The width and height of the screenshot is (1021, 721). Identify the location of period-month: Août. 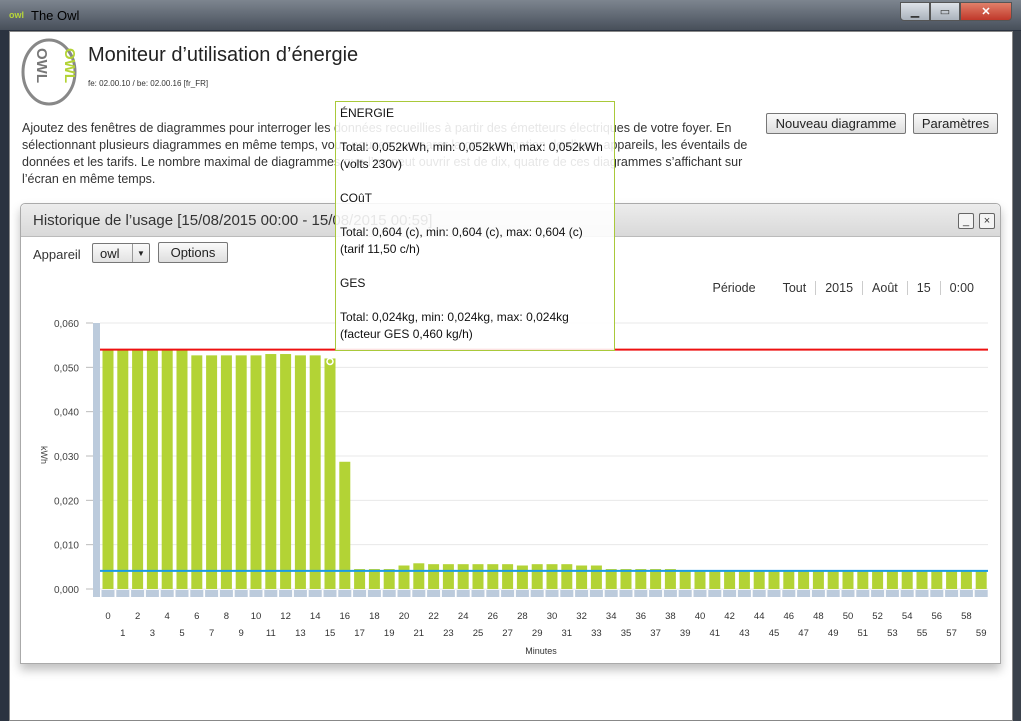
(884, 288).